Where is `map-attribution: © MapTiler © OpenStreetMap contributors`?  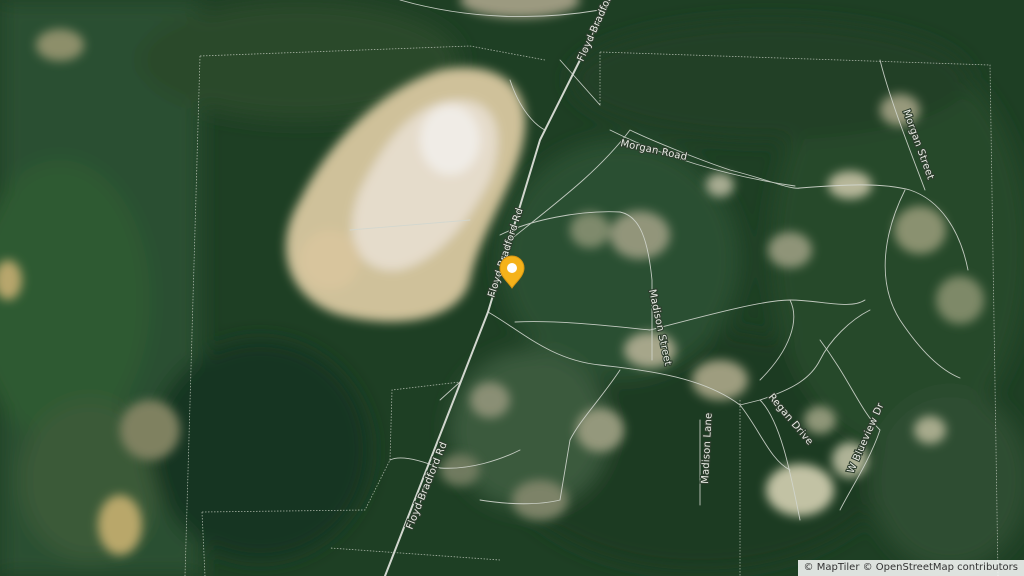
map-attribution: © MapTiler © OpenStreetMap contributors is located at coordinates (910, 568).